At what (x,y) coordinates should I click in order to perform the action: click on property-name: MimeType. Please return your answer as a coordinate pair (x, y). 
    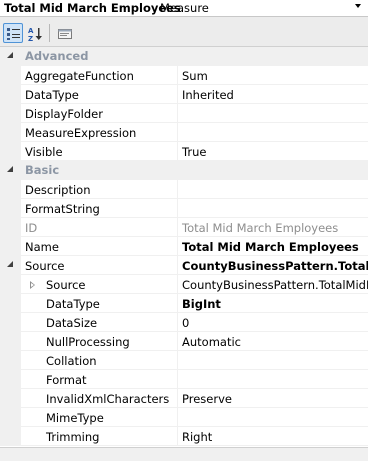
    Looking at the image, I should click on (75, 418).